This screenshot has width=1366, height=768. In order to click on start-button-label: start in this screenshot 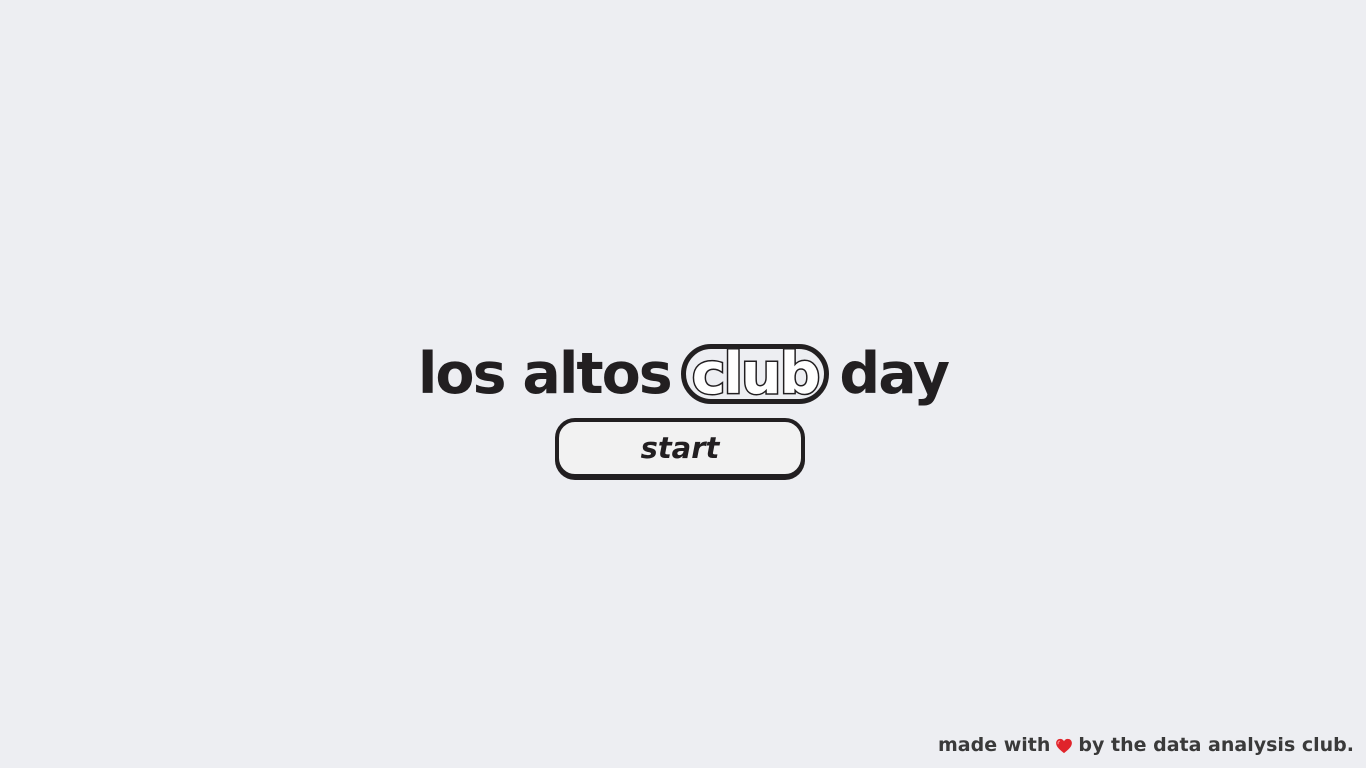, I will do `click(680, 448)`.